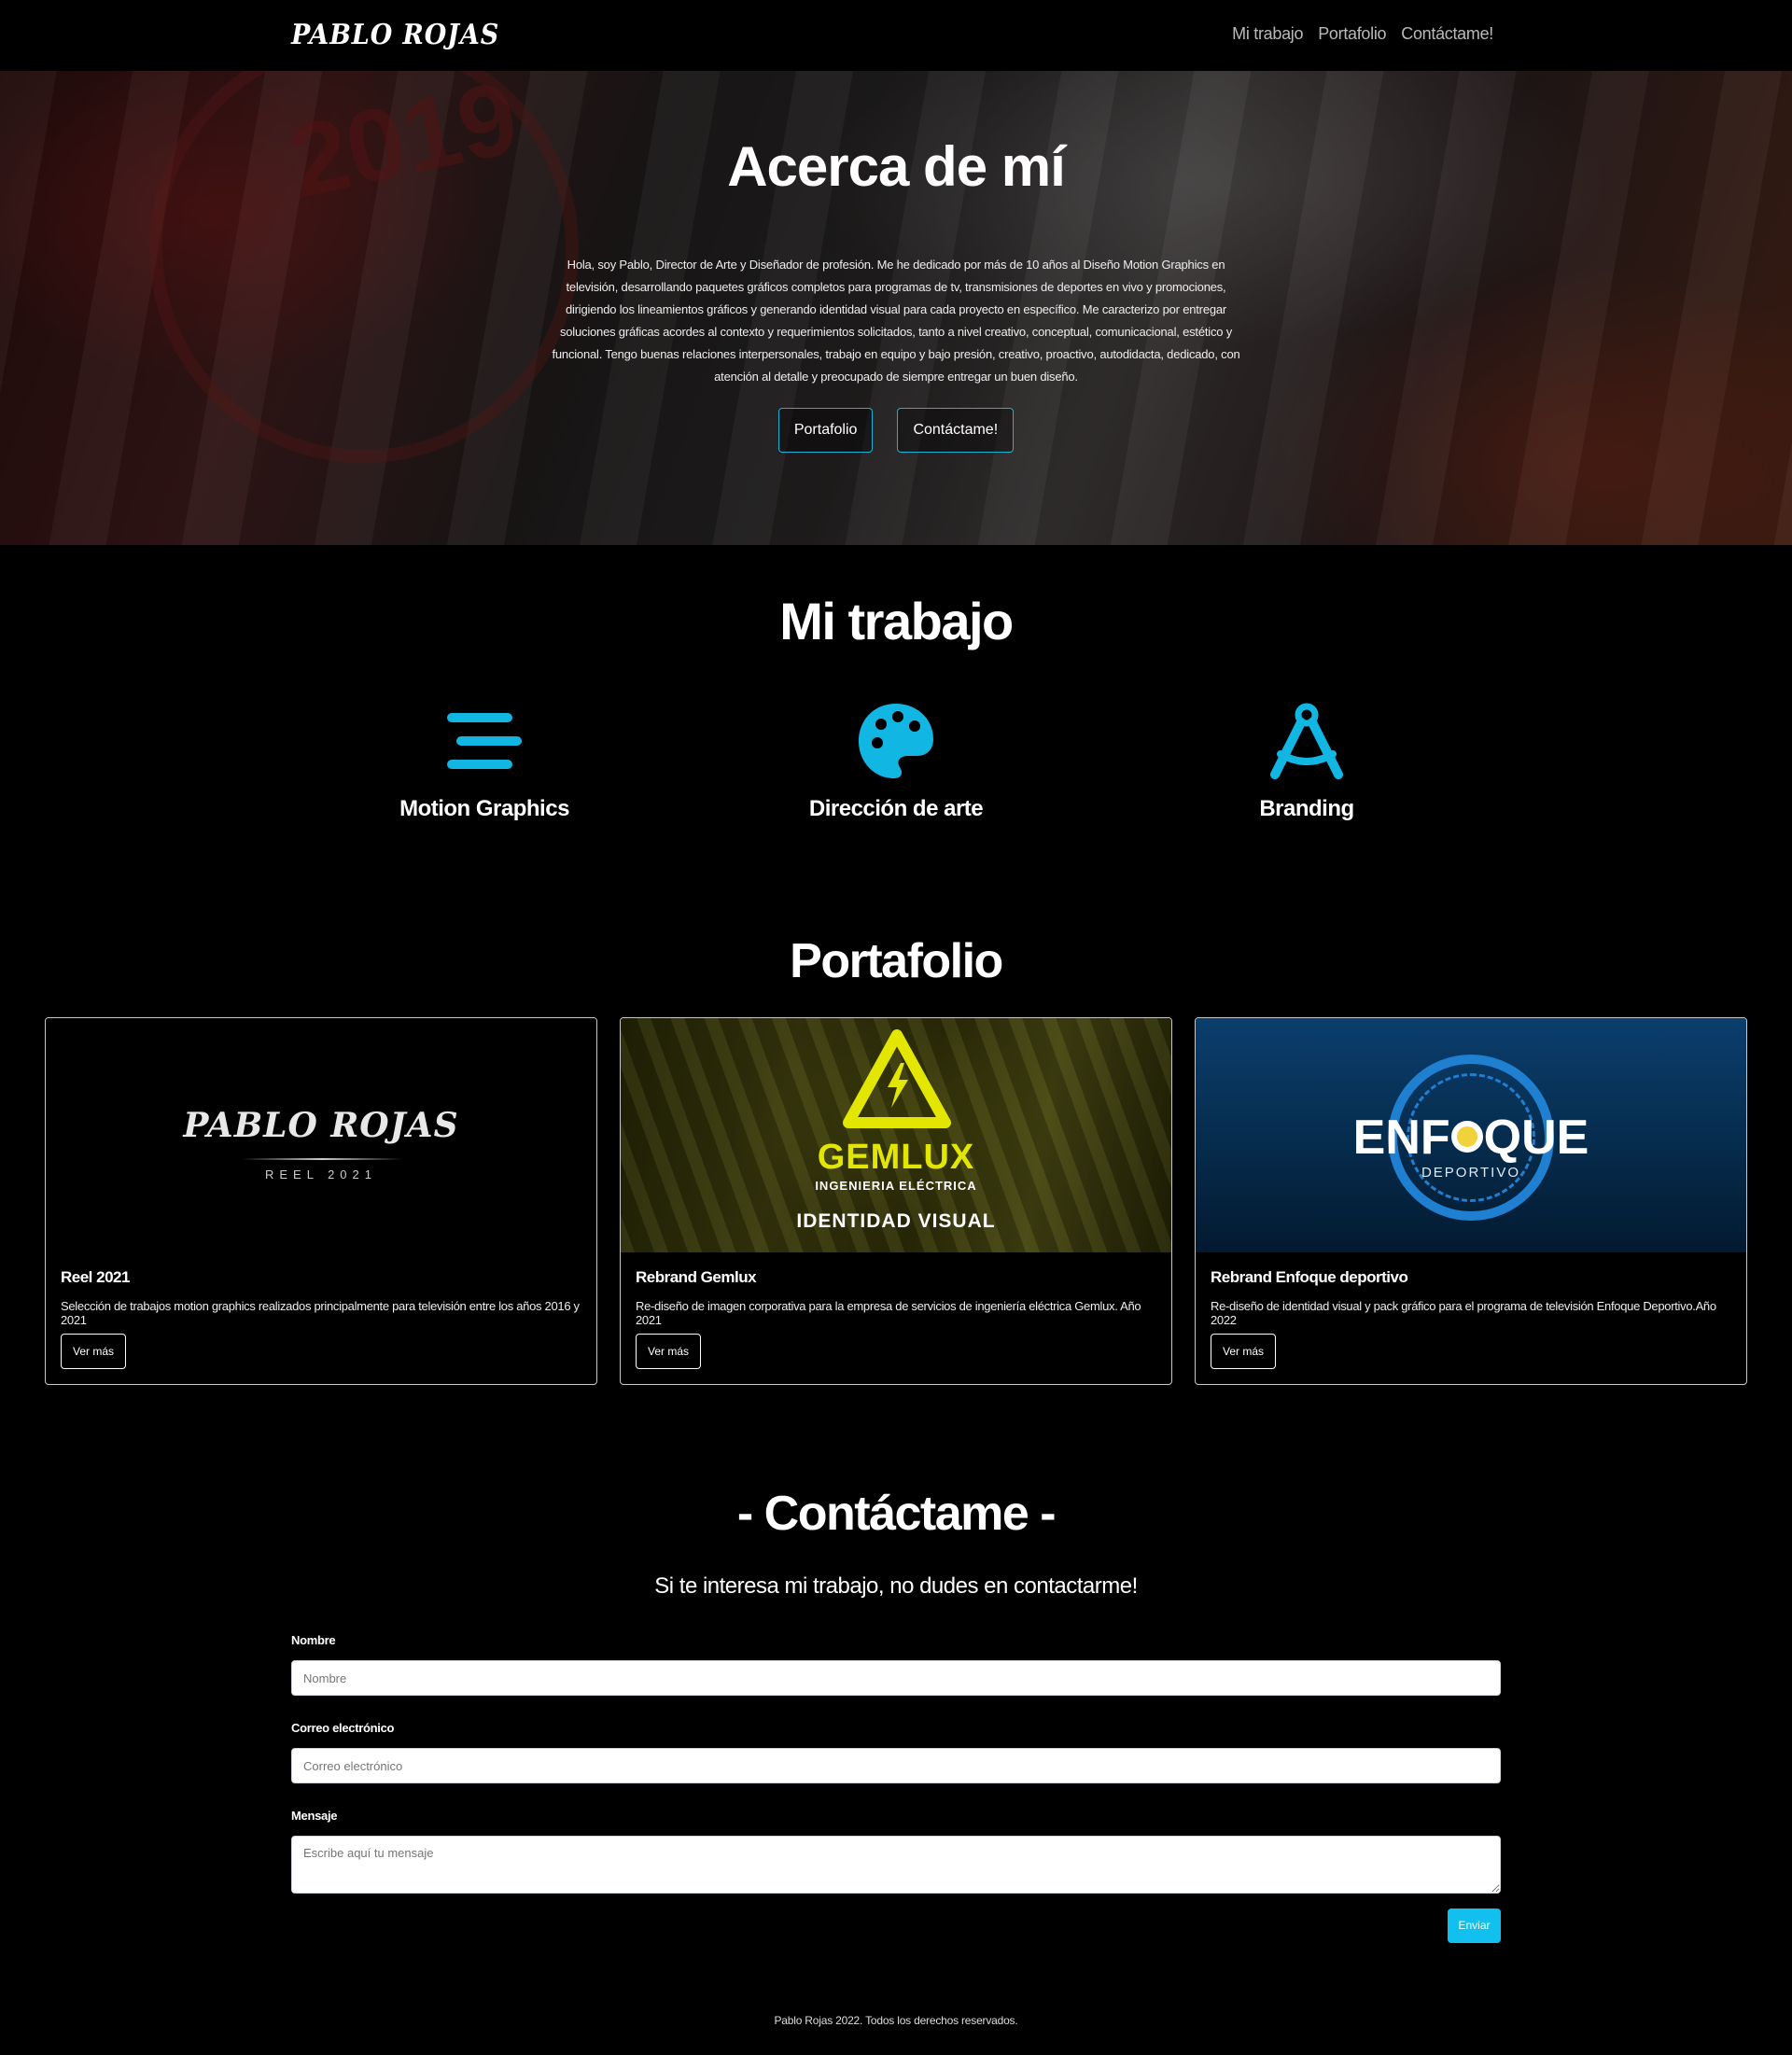 Image resolution: width=1792 pixels, height=2055 pixels. Describe the element at coordinates (896, 741) in the screenshot. I see `palette-icon` at that location.